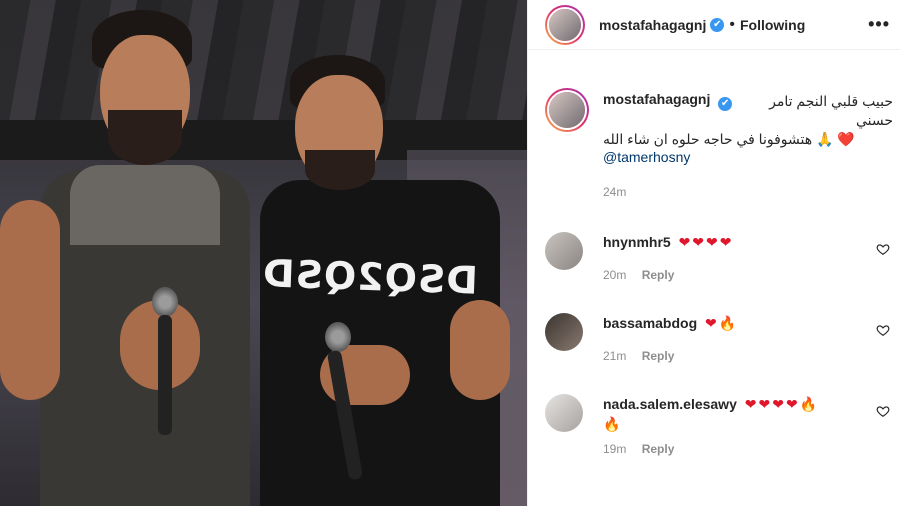  Describe the element at coordinates (879, 24) in the screenshot. I see `more-options-icon: •••` at that location.